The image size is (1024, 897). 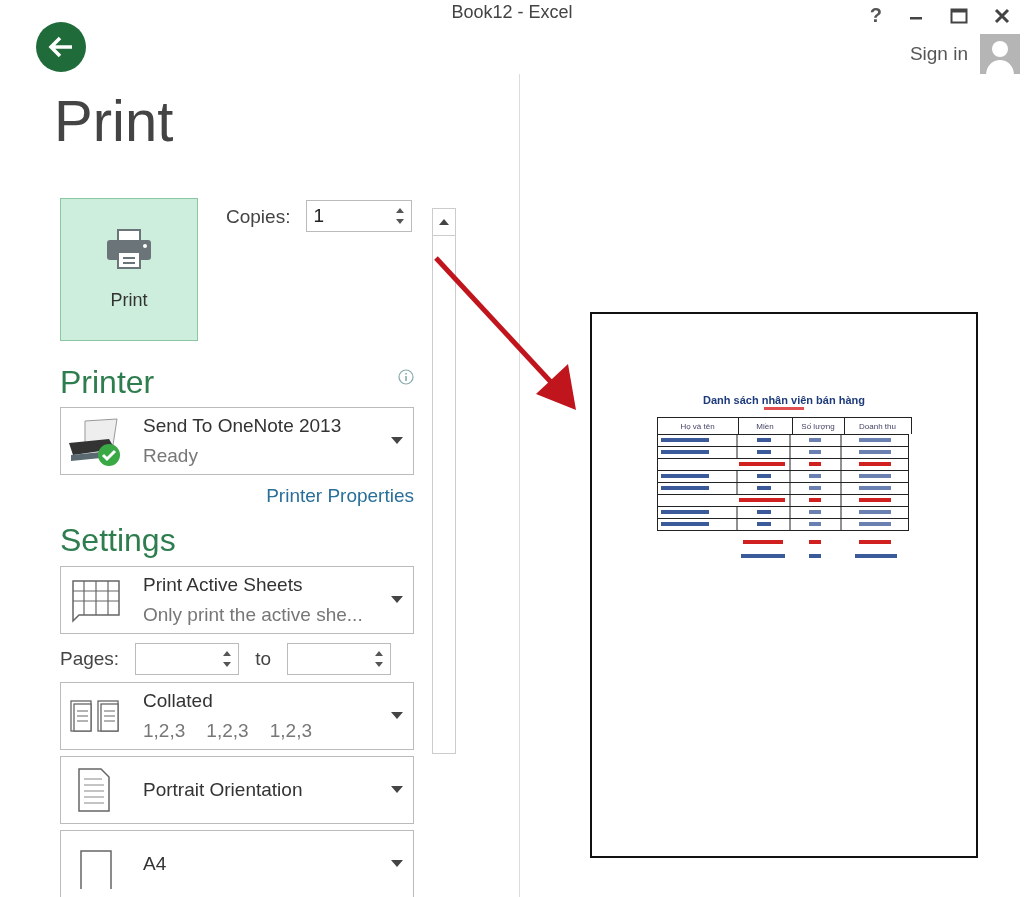 I want to click on setting-dropdown: Portrait Orientation, so click(x=237, y=789).